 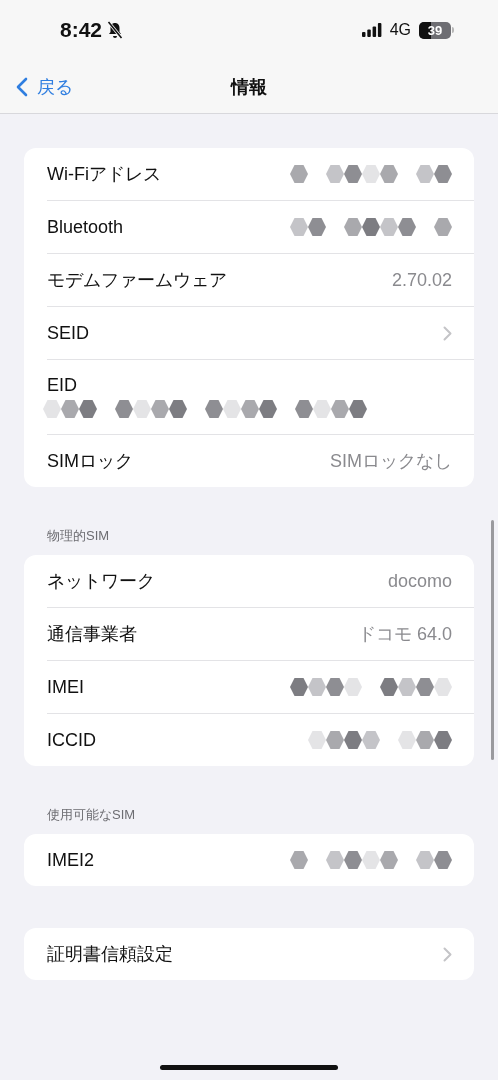 What do you see at coordinates (260, 397) in the screenshot?
I see `list-row: EID` at bounding box center [260, 397].